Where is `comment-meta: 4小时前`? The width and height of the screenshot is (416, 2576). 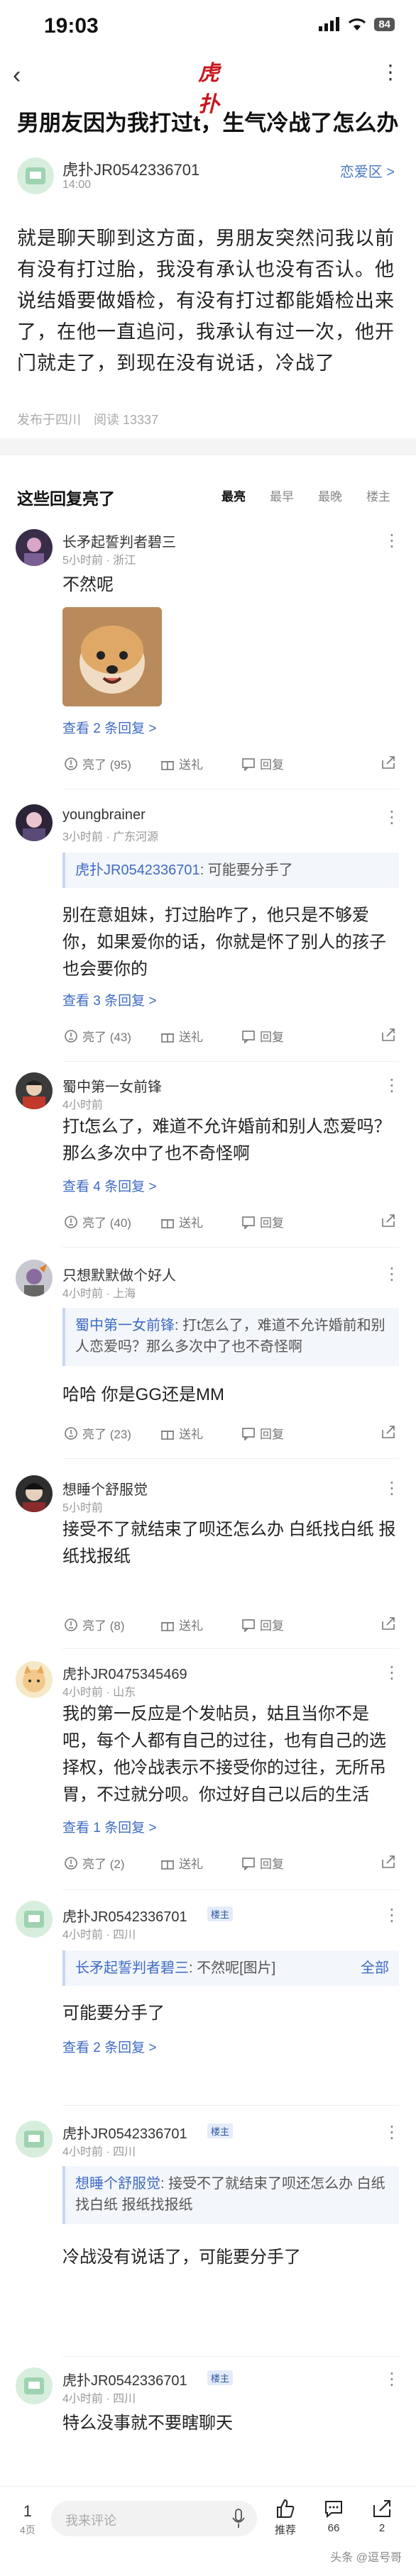 comment-meta: 4小时前 is located at coordinates (83, 1105).